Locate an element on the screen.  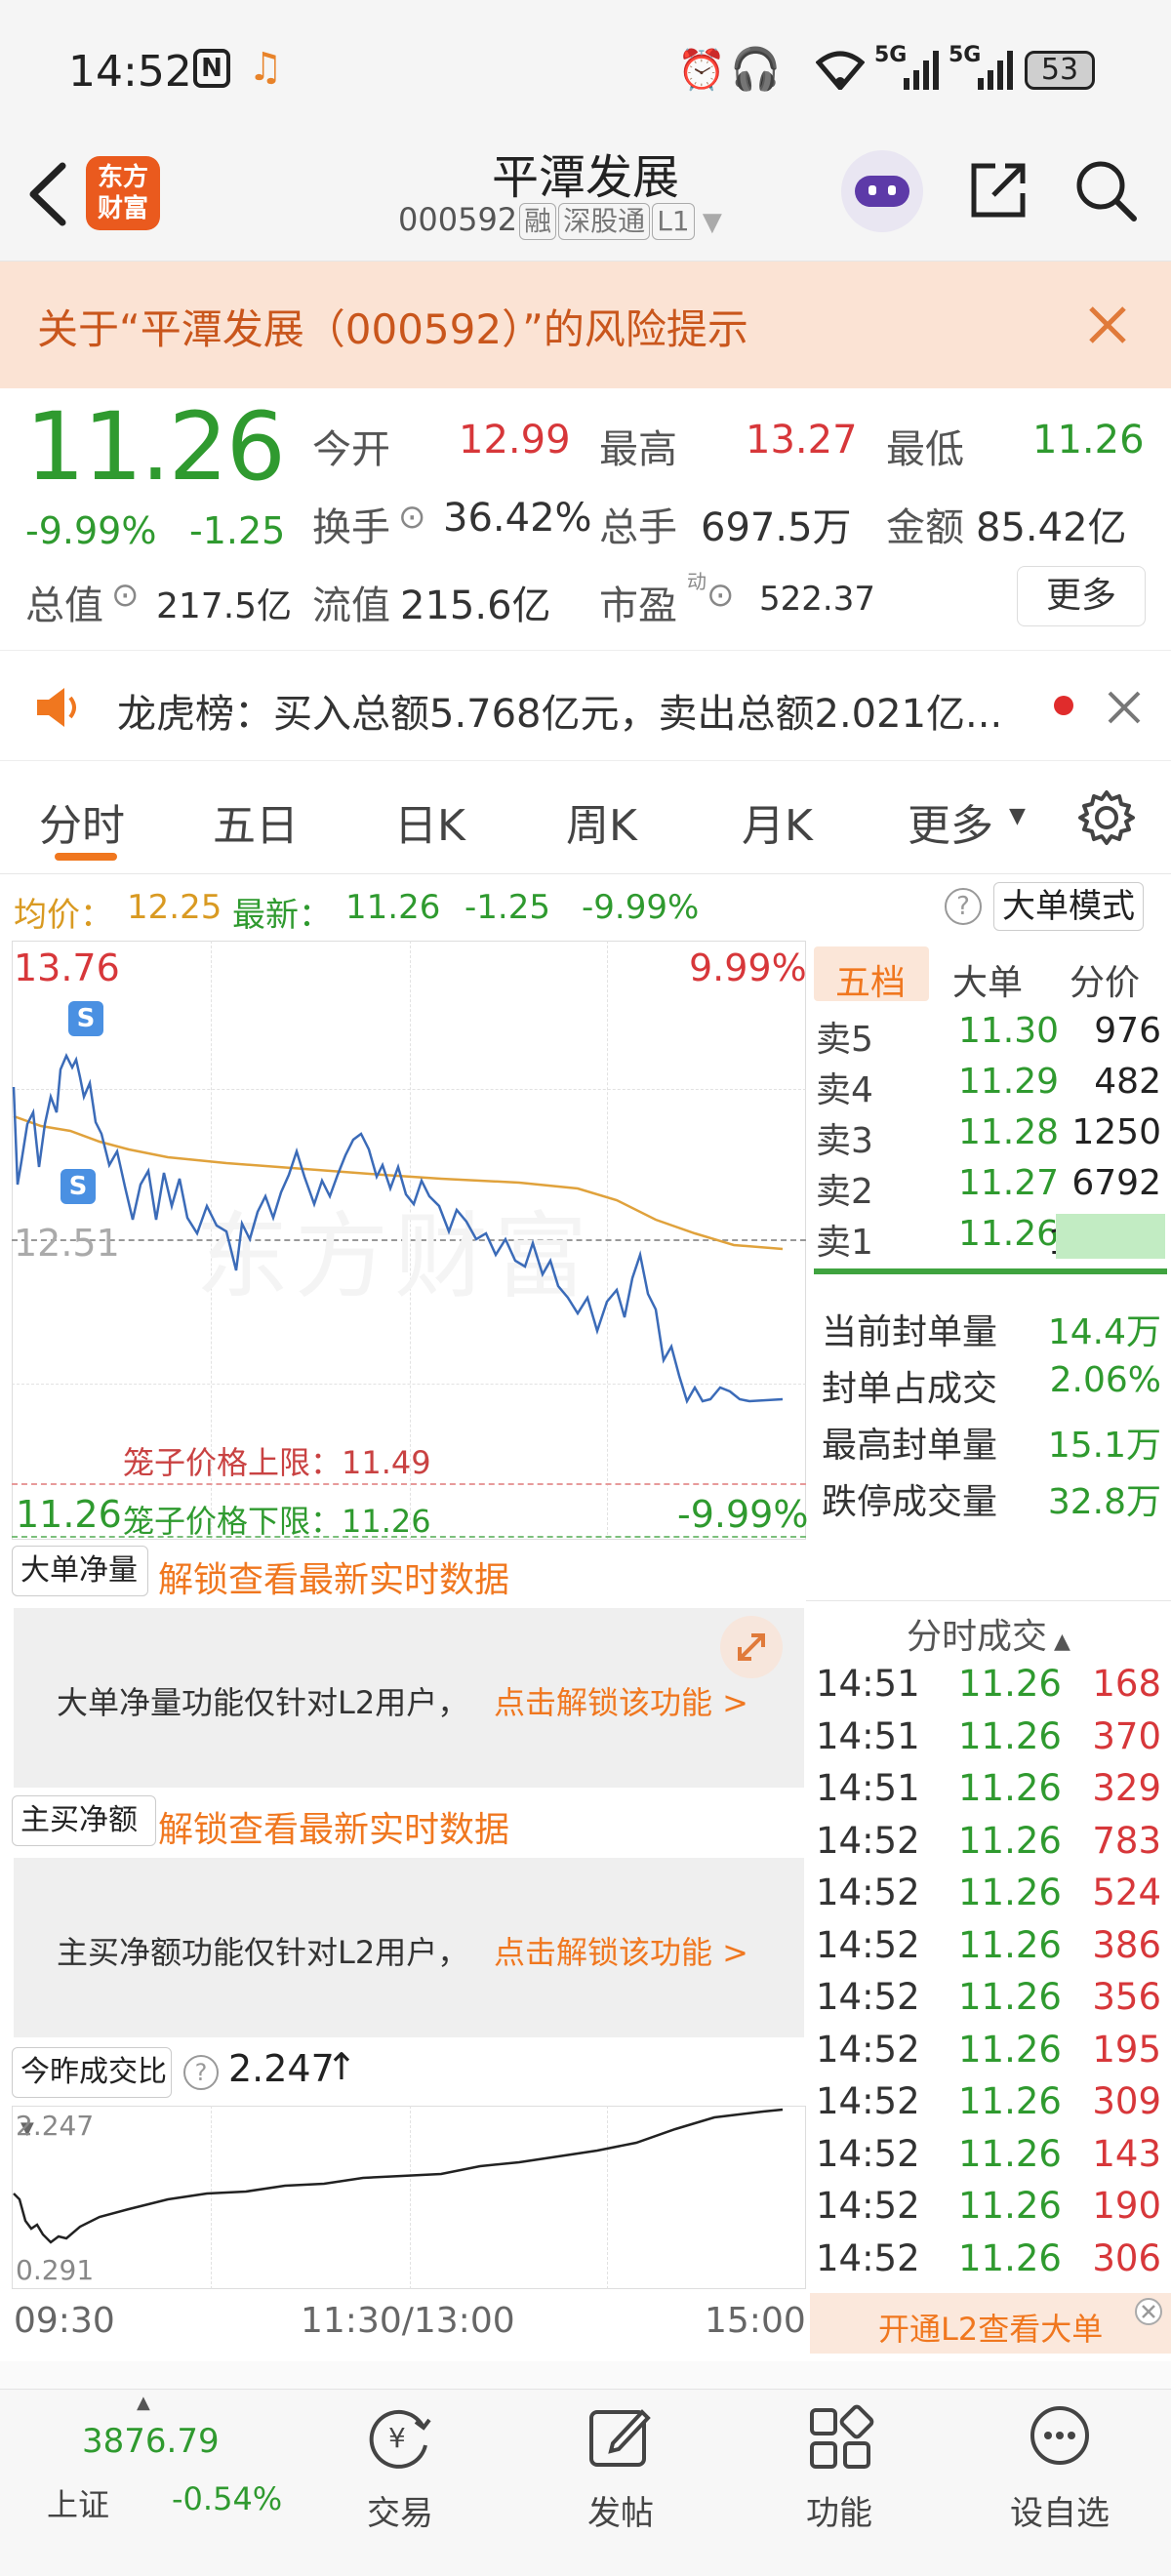
seal-stat-row: 当前封单量 14.4万 is located at coordinates (996, 1329).